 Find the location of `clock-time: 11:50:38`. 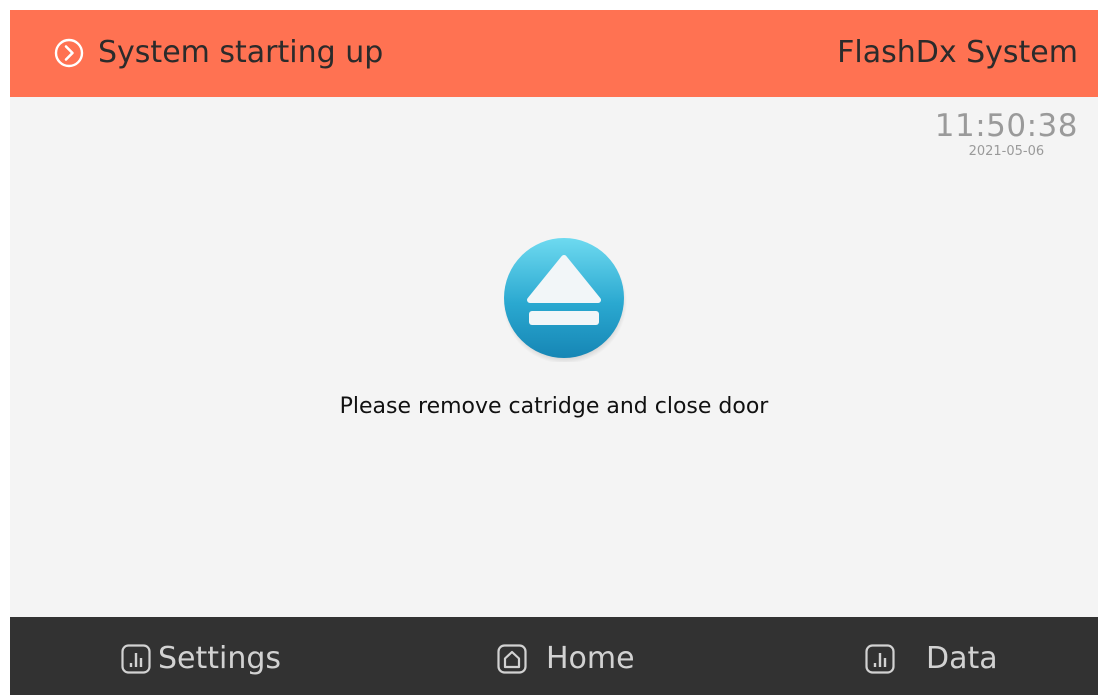

clock-time: 11:50:38 is located at coordinates (1006, 126).